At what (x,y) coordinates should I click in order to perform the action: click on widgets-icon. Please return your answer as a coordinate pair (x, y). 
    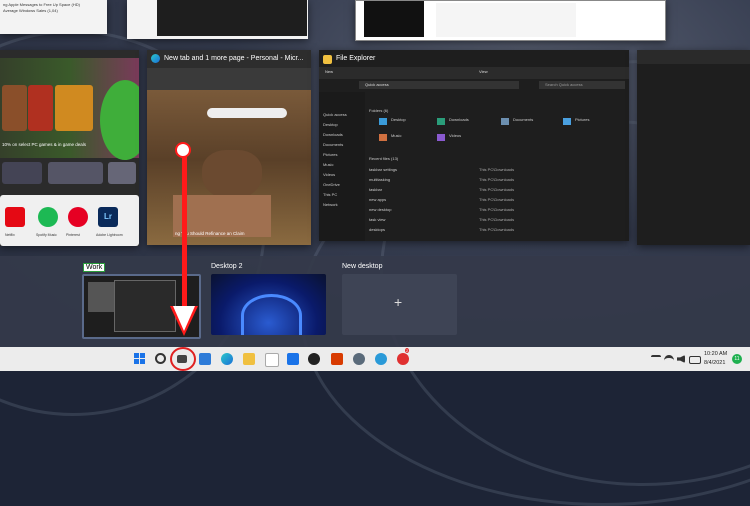
    Looking at the image, I should click on (205, 359).